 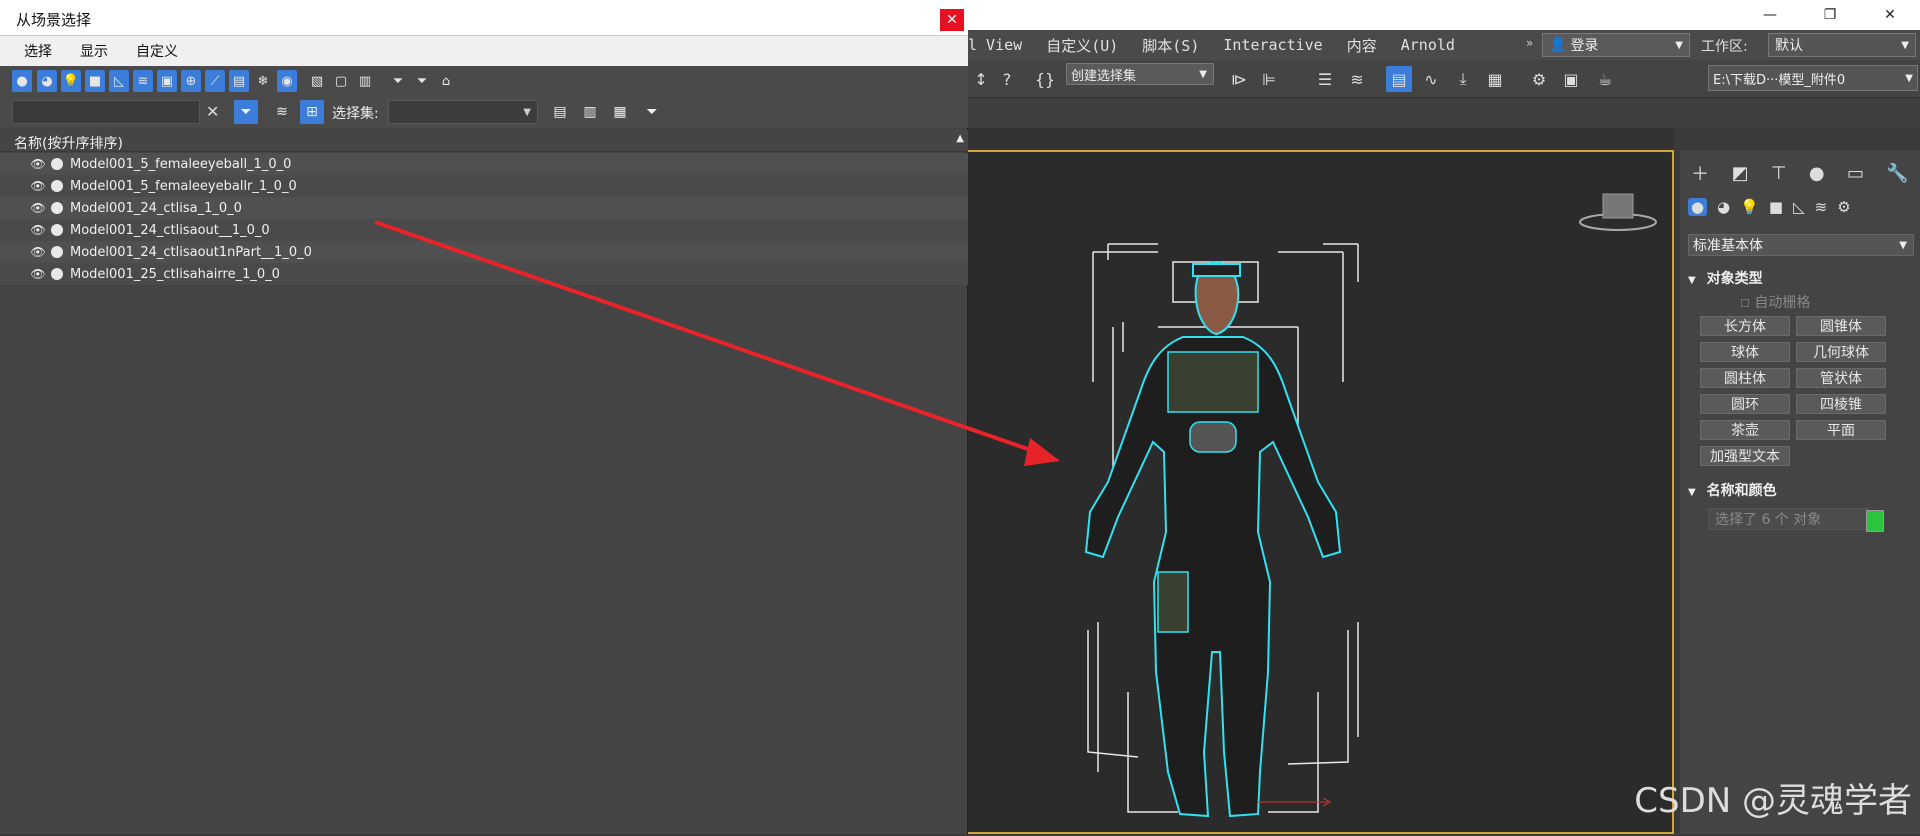 I want to click on align-icon: ⊫, so click(x=1269, y=79).